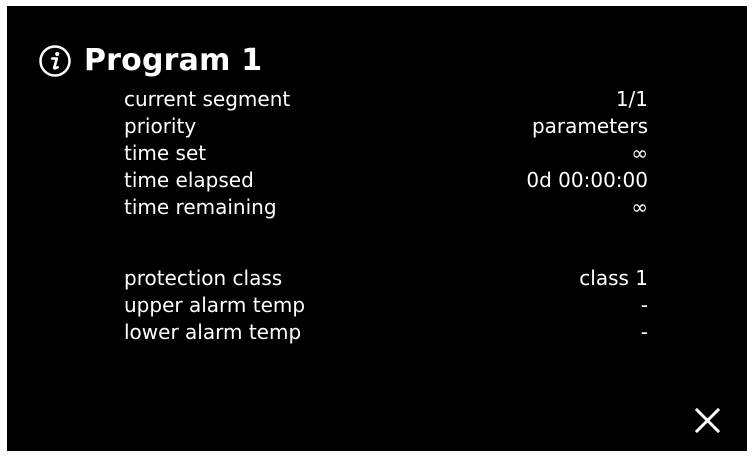 The height and width of the screenshot is (457, 753). I want to click on info-row-time-remaining: time remaining ∞, so click(386, 207).